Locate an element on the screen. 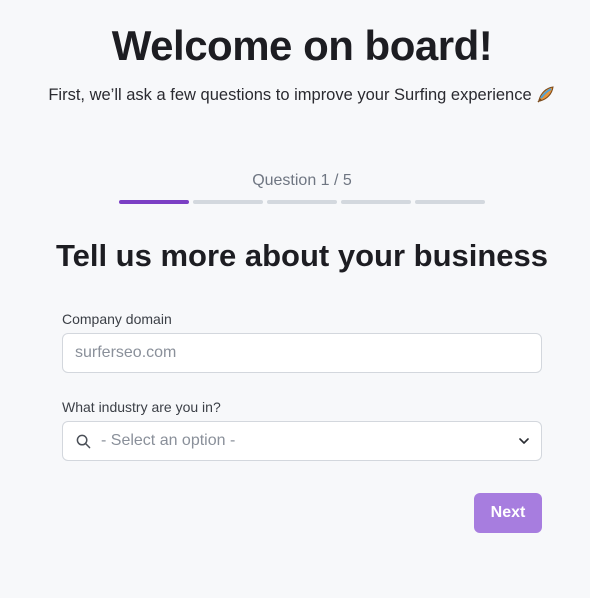 The height and width of the screenshot is (598, 590). search-icon is located at coordinates (83, 441).